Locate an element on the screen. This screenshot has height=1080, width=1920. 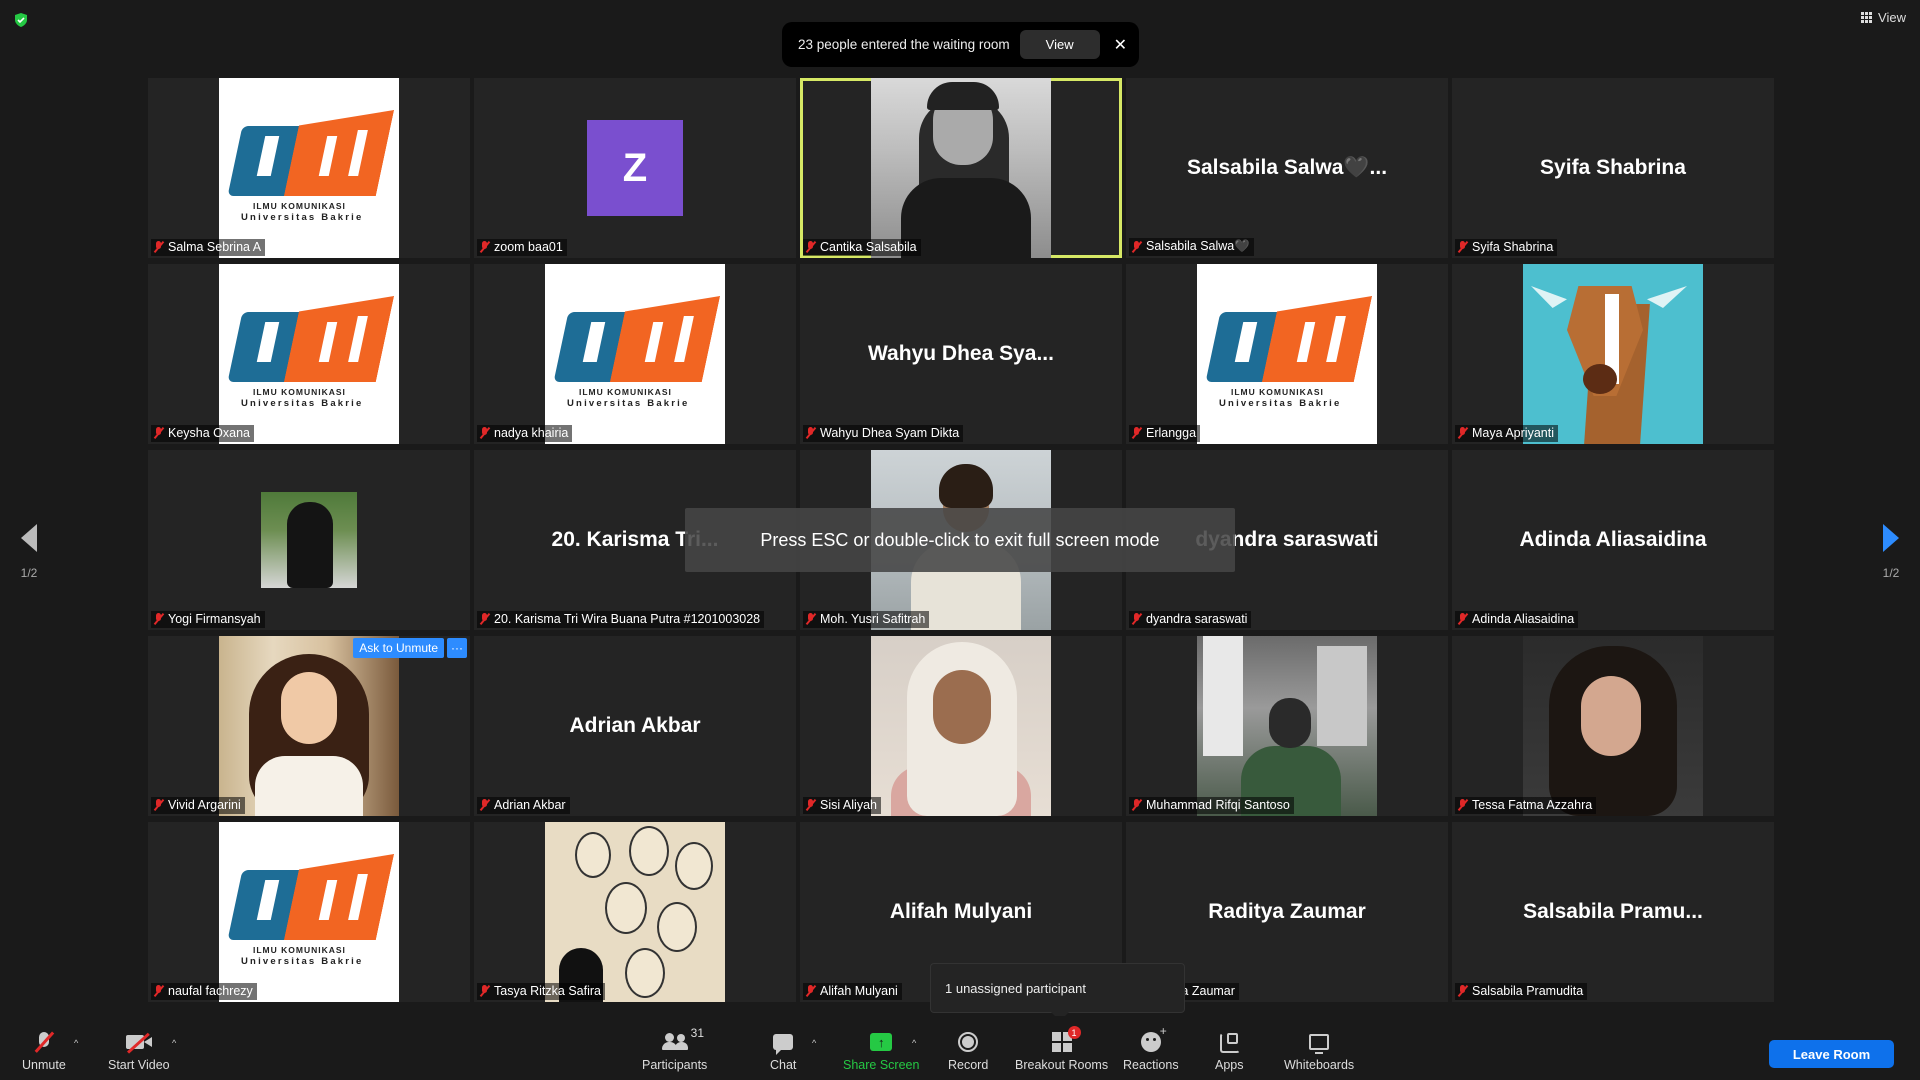
participant-tile: Adinda Aliasaidina Adinda Aliasaidina is located at coordinates (1613, 540).